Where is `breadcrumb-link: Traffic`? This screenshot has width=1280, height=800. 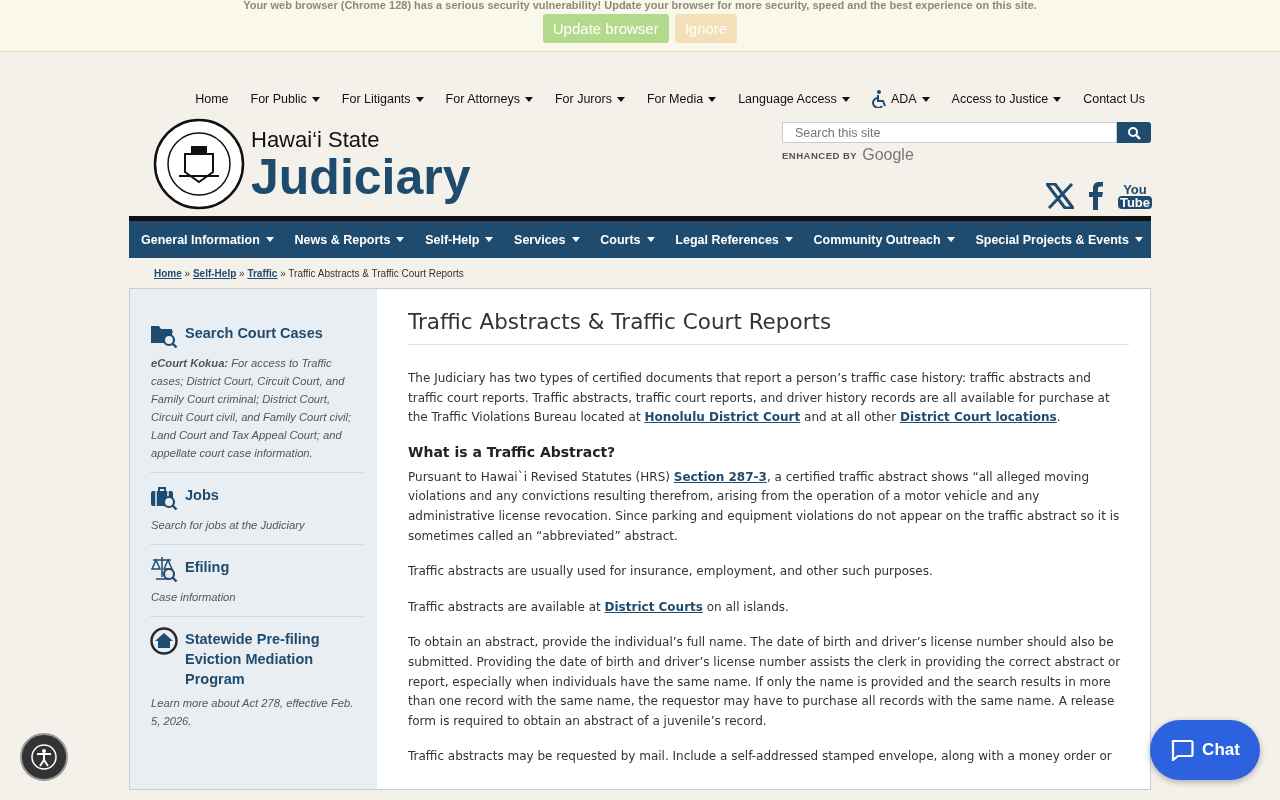
breadcrumb-link: Traffic is located at coordinates (262, 273).